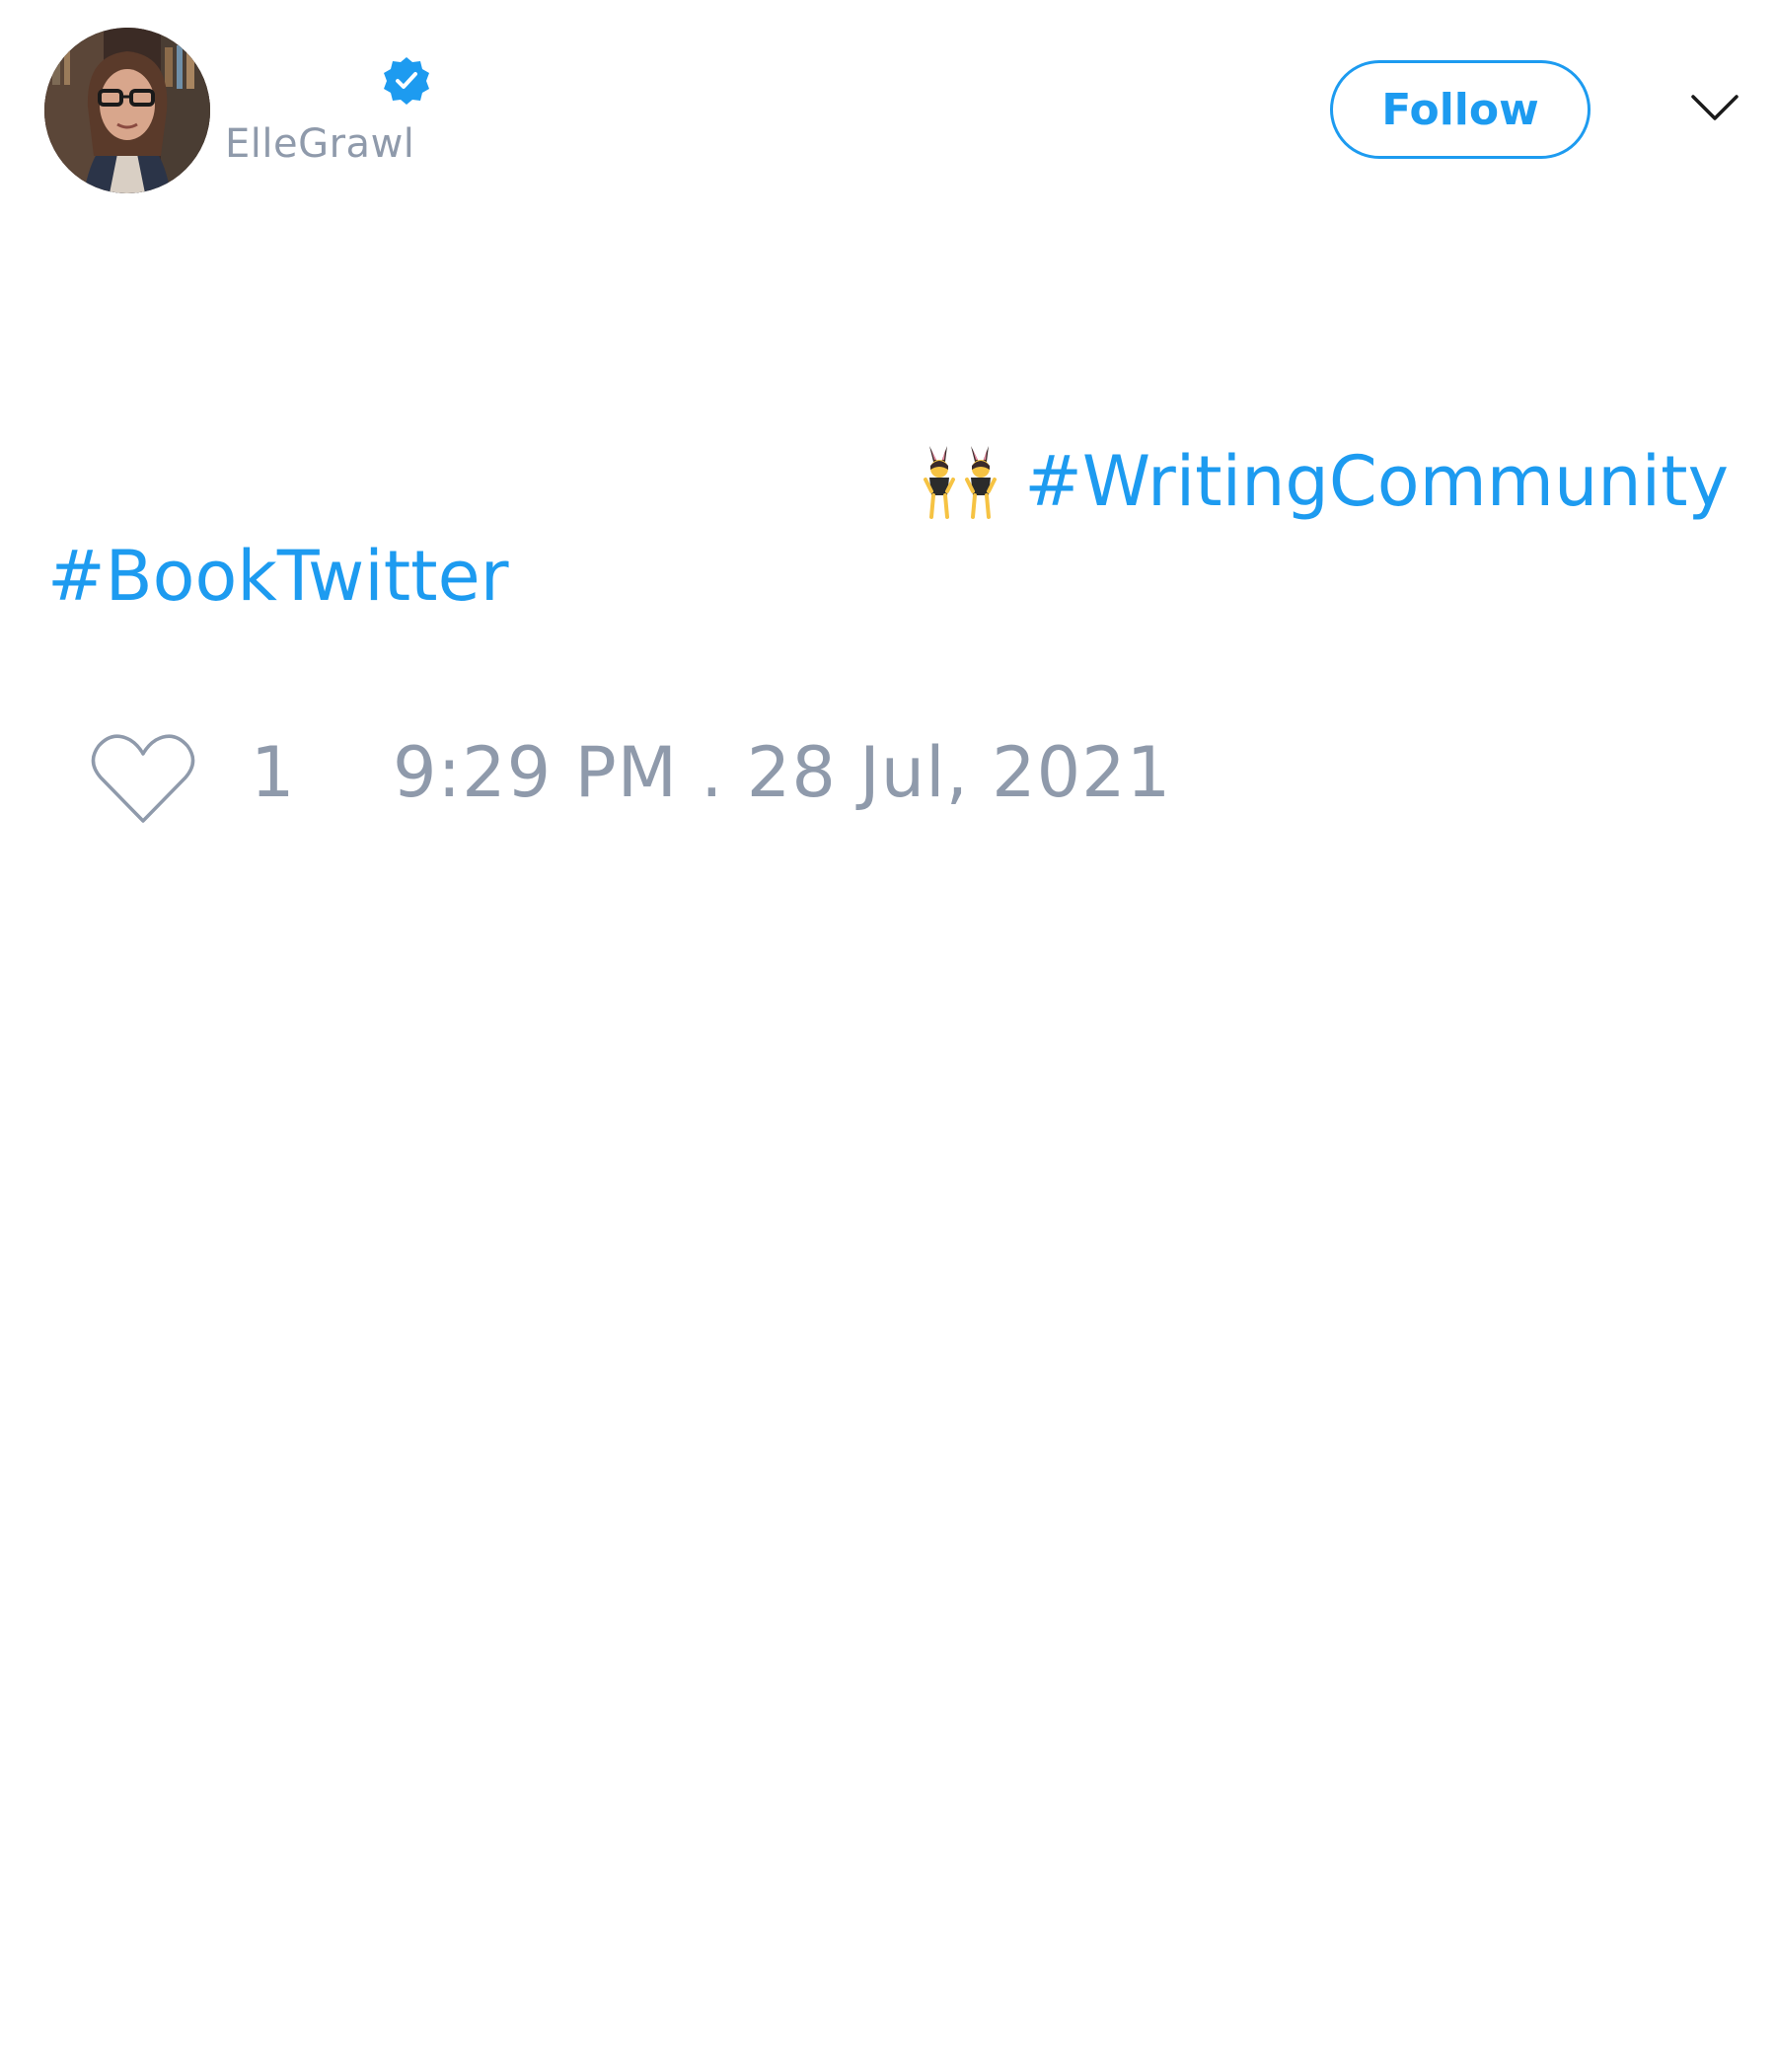  I want to click on avatar-image, so click(127, 111).